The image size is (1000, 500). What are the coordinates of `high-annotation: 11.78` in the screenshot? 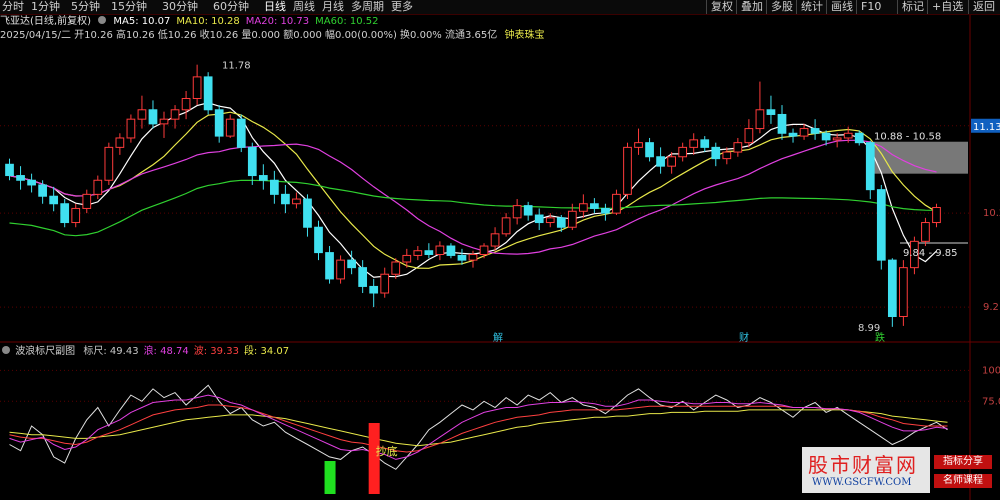 It's located at (236, 66).